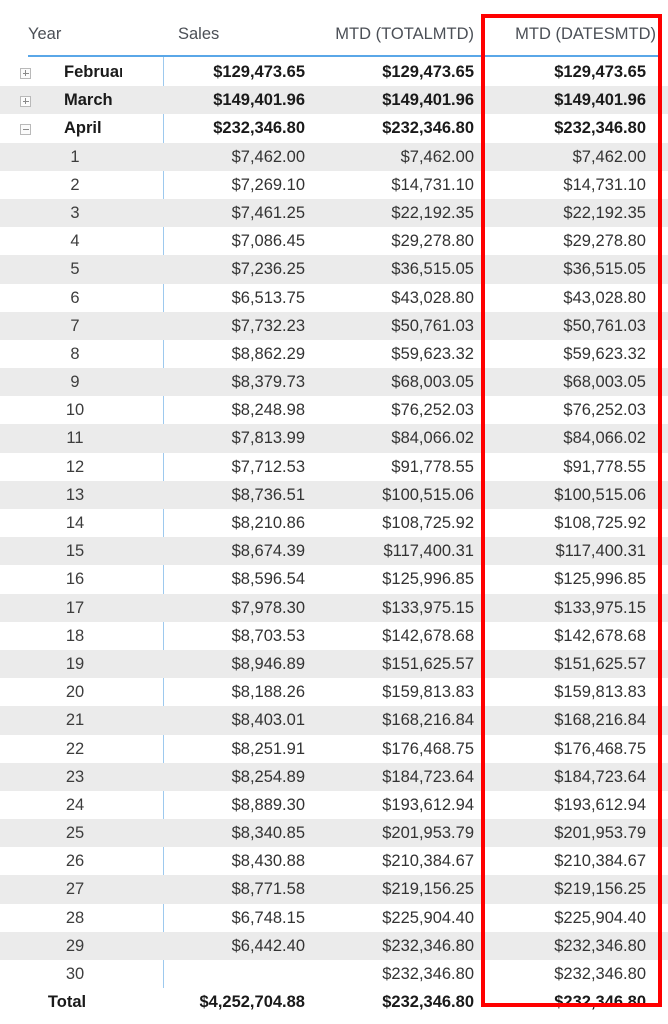 This screenshot has height=1024, width=668. Describe the element at coordinates (600, 523) in the screenshot. I see `cell-mtd-datesmtd: $108,725.92` at that location.